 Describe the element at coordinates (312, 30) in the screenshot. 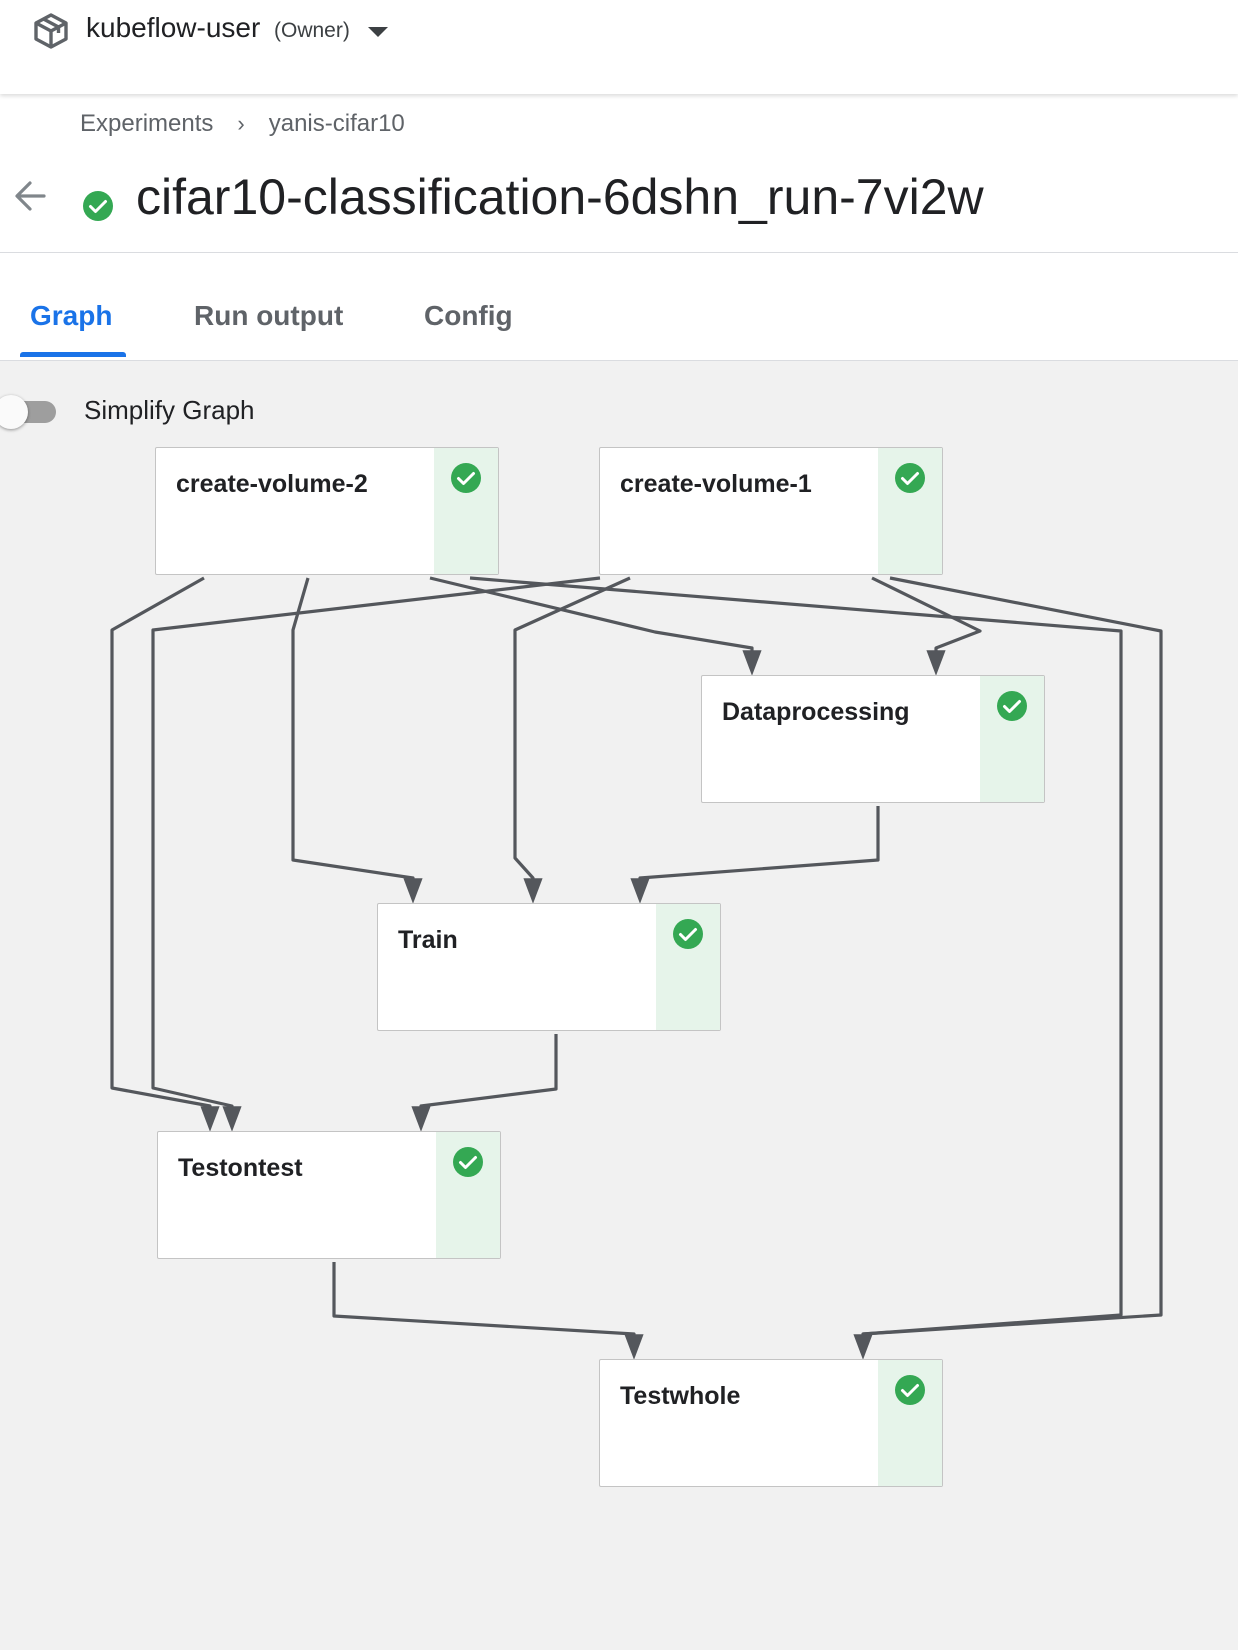

I see `namespace-role: (Owner)` at that location.